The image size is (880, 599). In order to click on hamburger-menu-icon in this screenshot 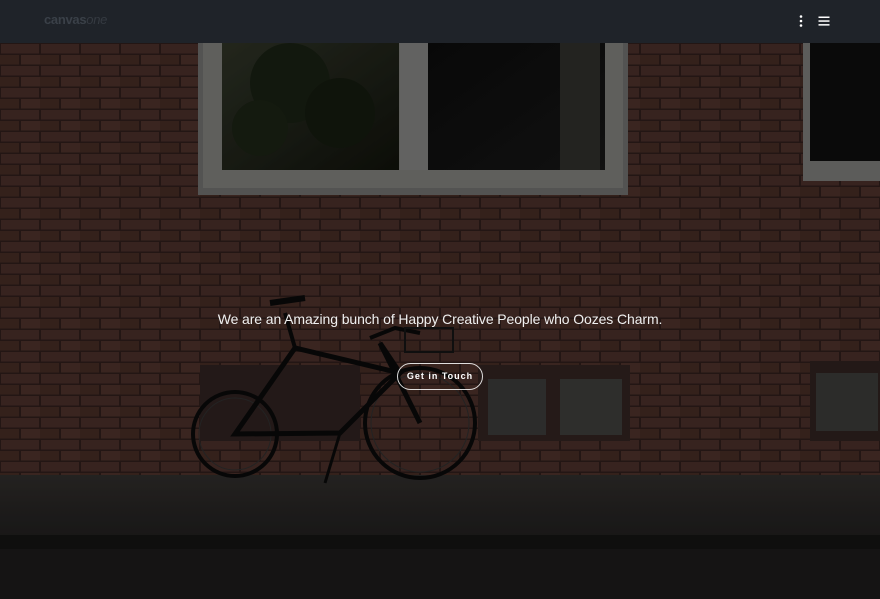, I will do `click(824, 21)`.